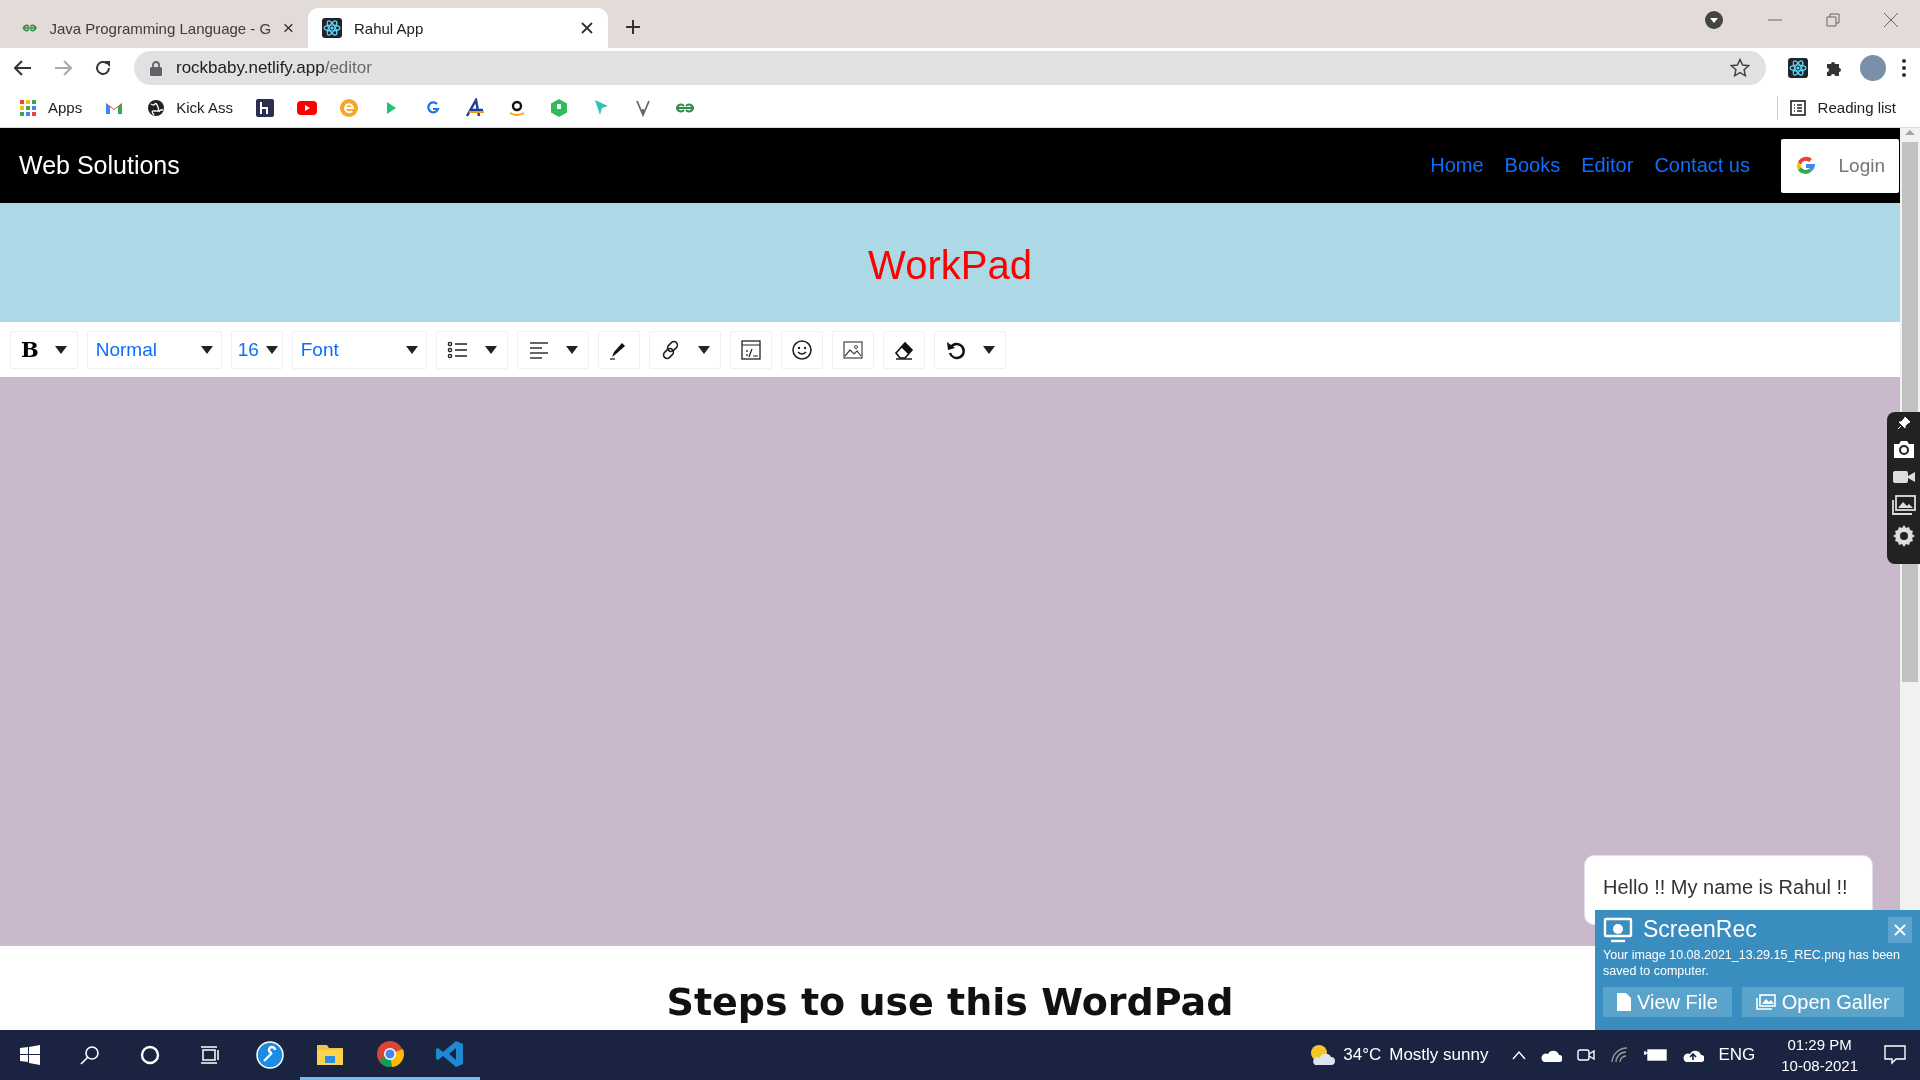 The height and width of the screenshot is (1080, 1920). I want to click on image-button, so click(852, 349).